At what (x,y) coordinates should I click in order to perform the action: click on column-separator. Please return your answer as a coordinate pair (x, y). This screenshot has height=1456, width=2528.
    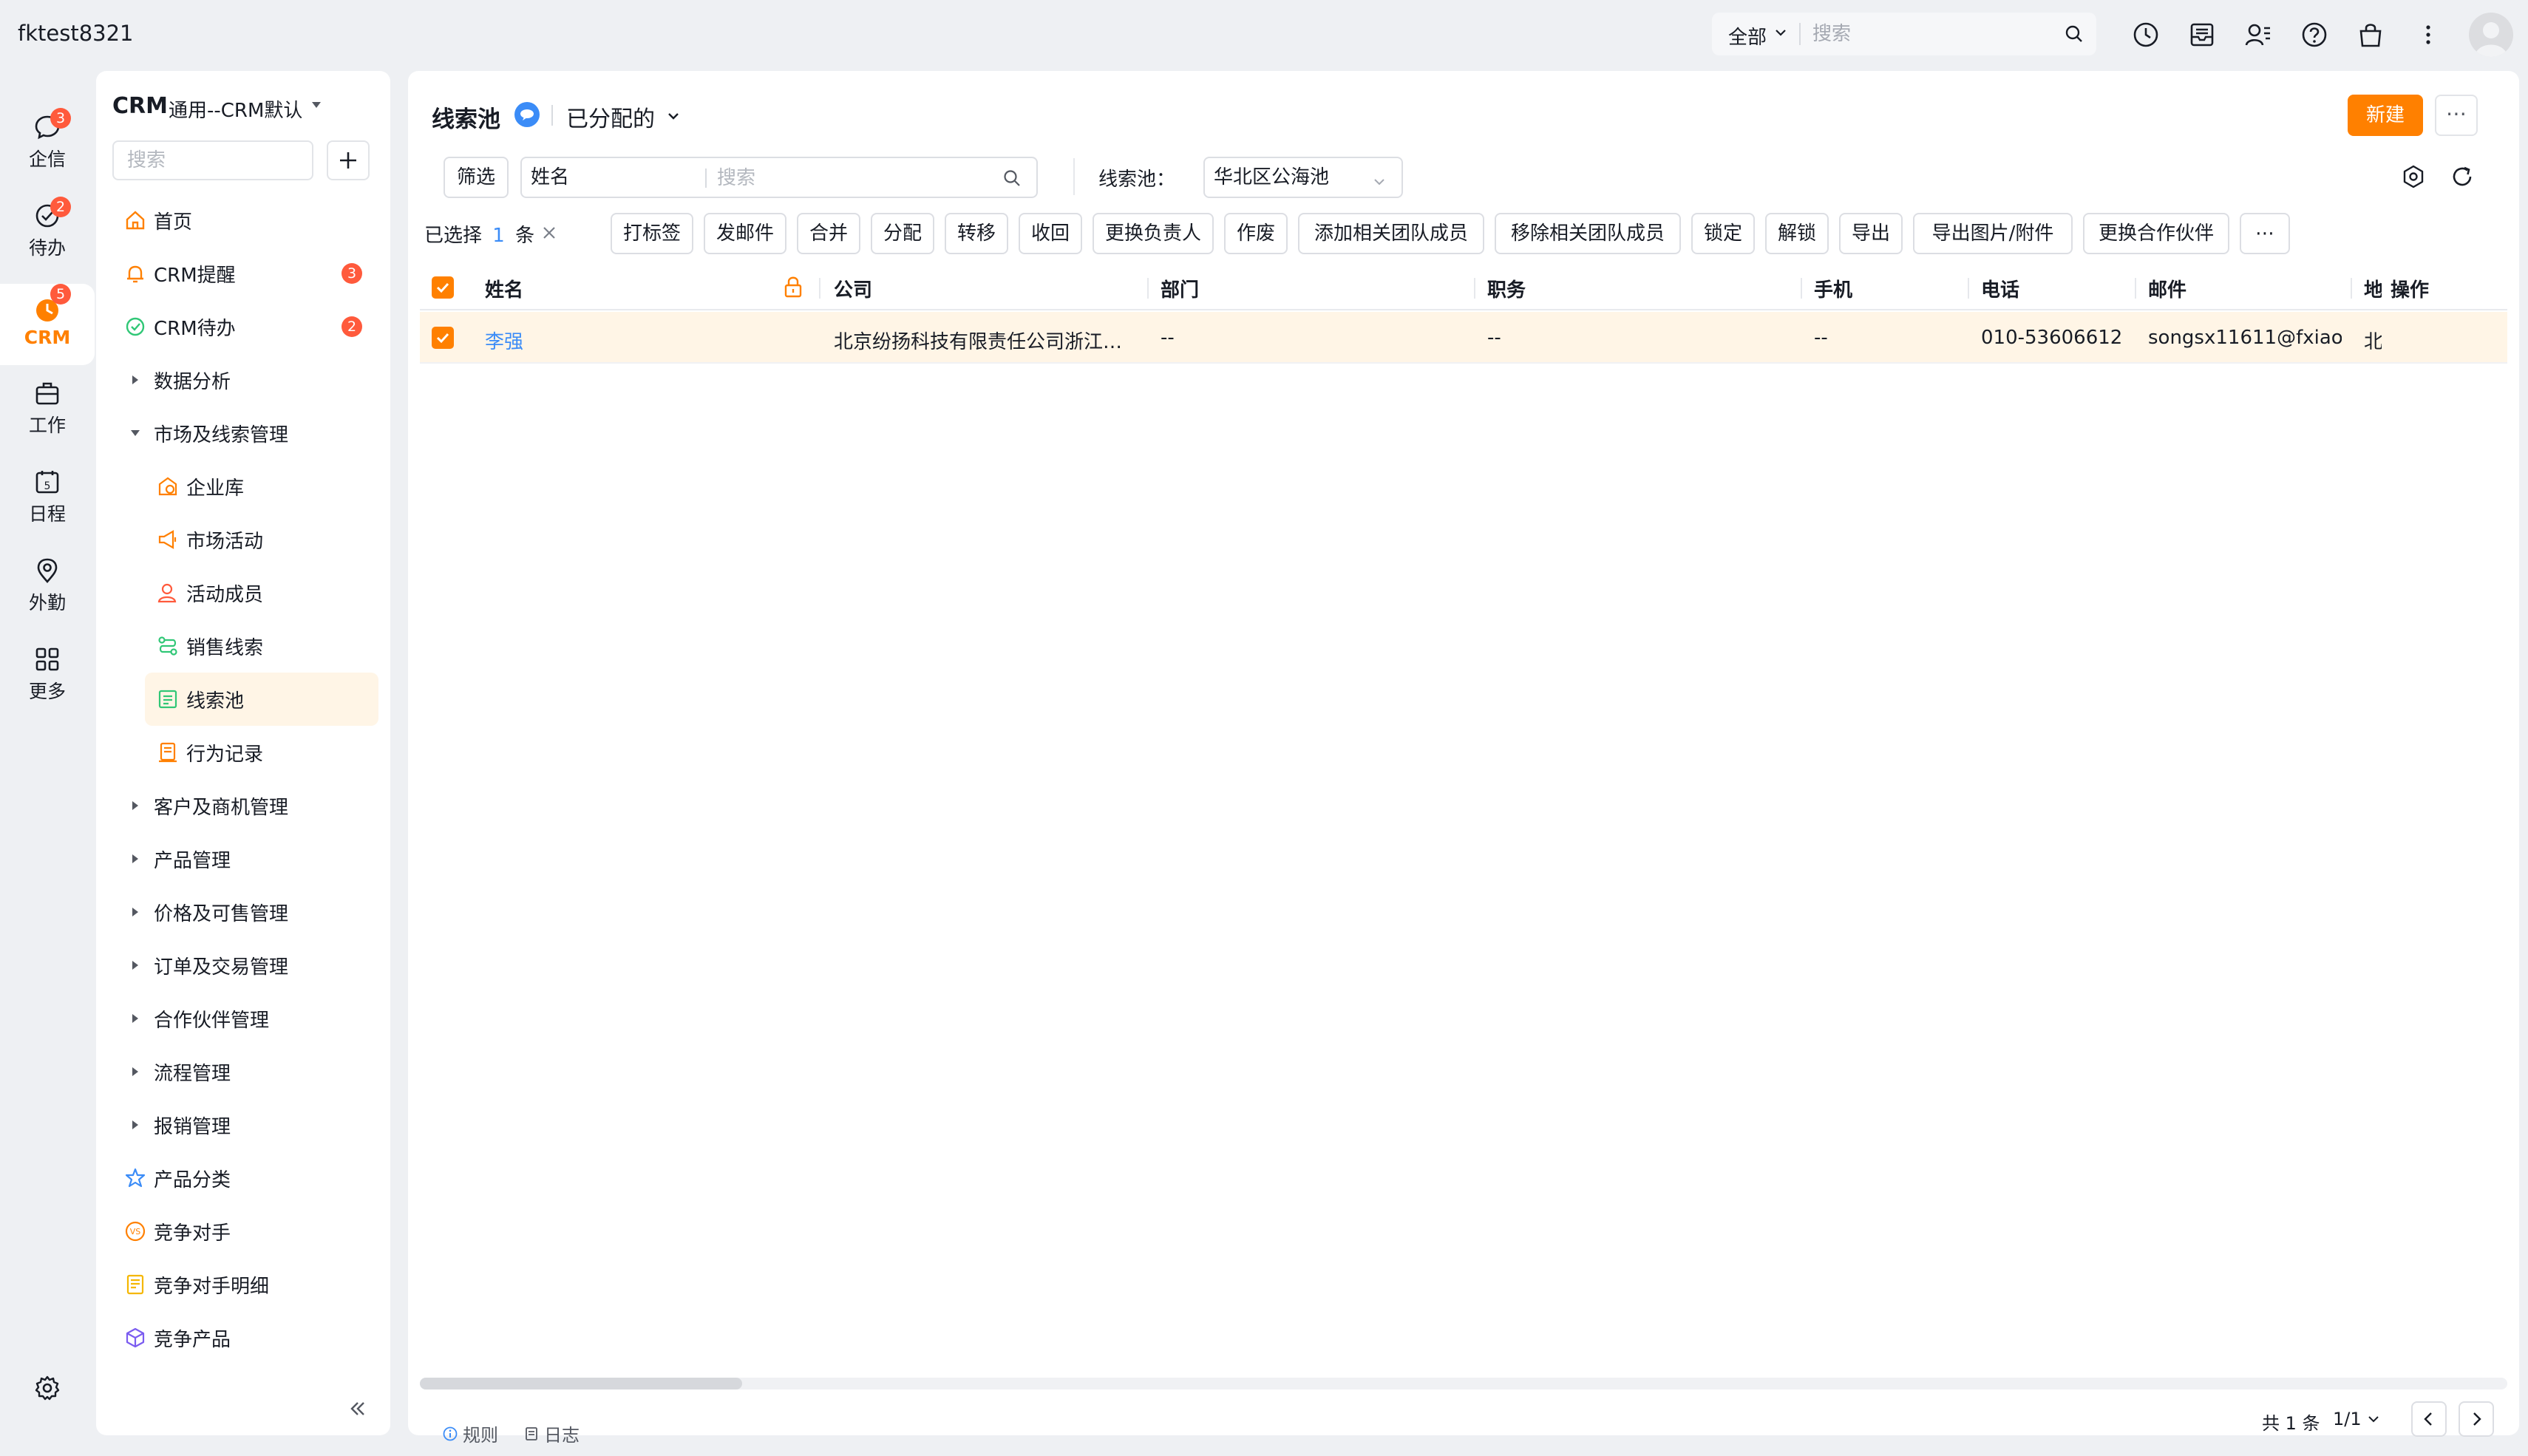
    Looking at the image, I should click on (2352, 288).